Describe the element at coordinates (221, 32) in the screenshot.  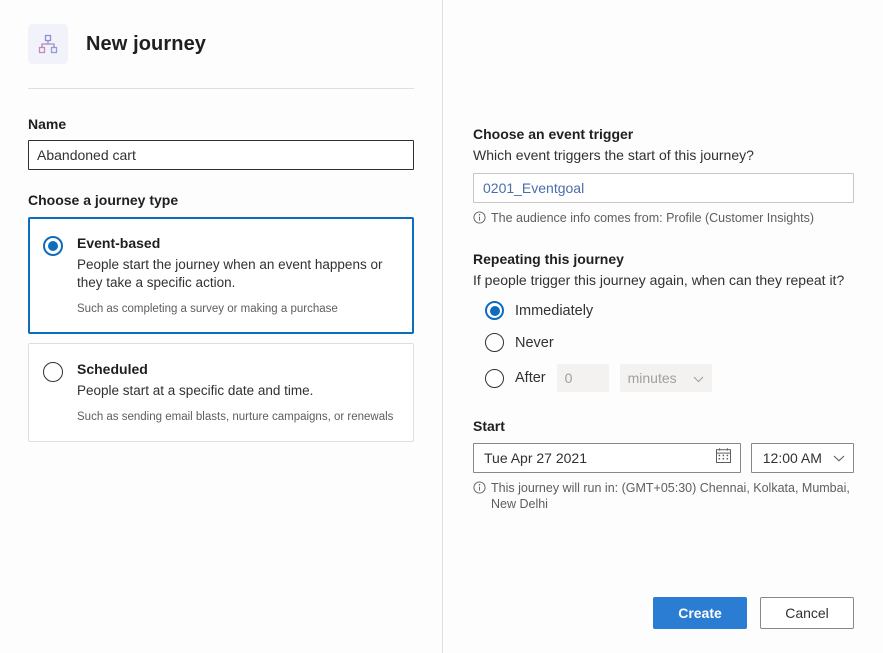
I see `dialog-header: New journey` at that location.